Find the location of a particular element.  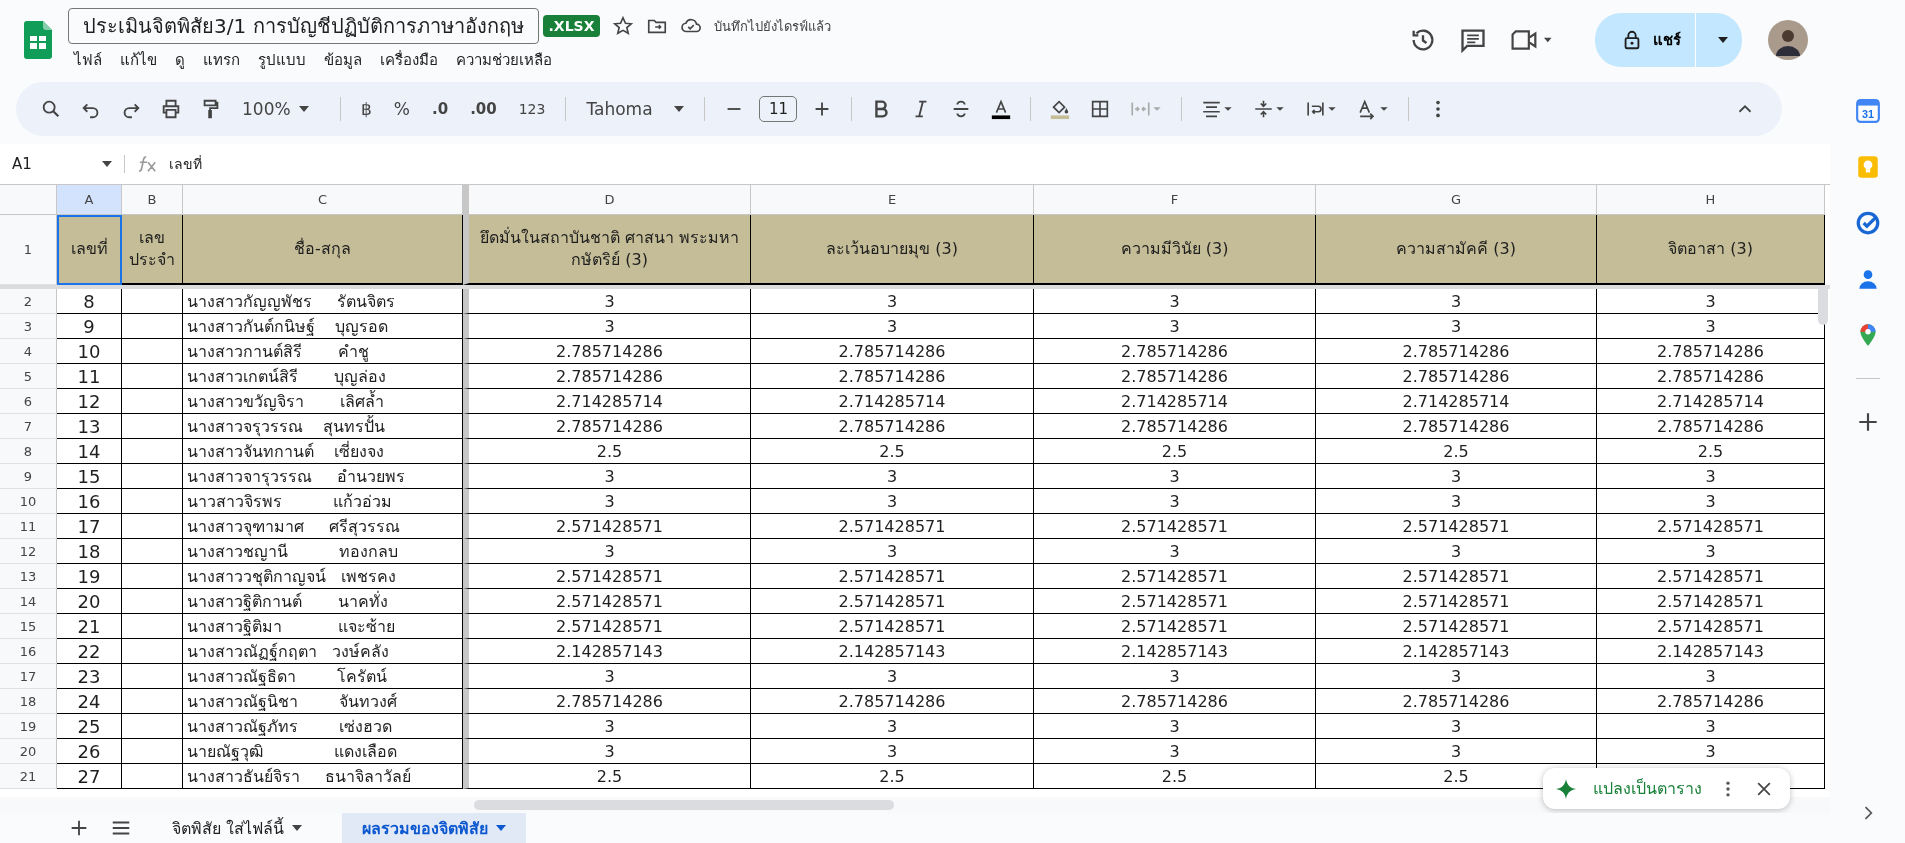

search-icon is located at coordinates (51, 109).